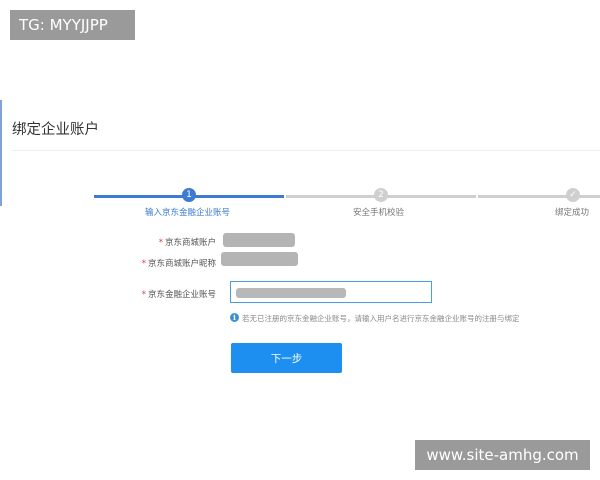 The height and width of the screenshot is (480, 600). I want to click on page-title: 绑定企业账户, so click(55, 130).